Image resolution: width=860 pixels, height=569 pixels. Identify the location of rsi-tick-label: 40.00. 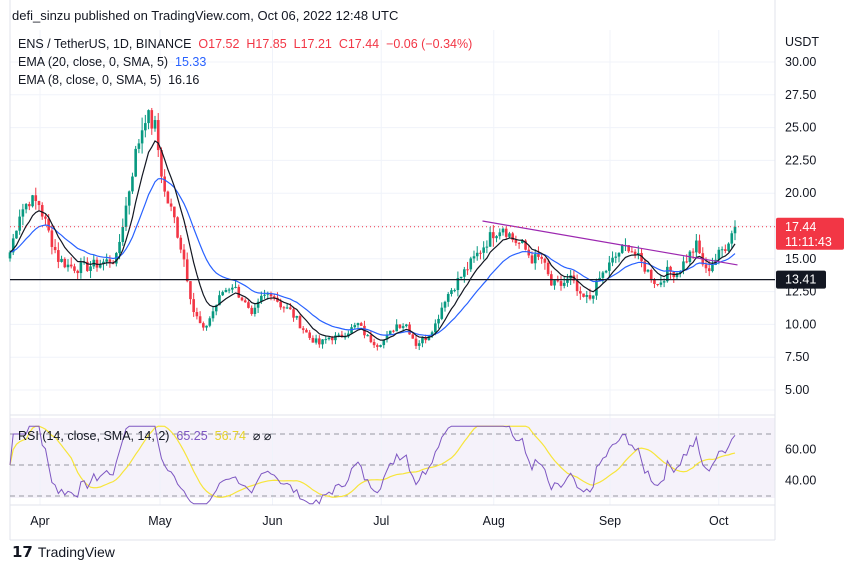
(800, 481).